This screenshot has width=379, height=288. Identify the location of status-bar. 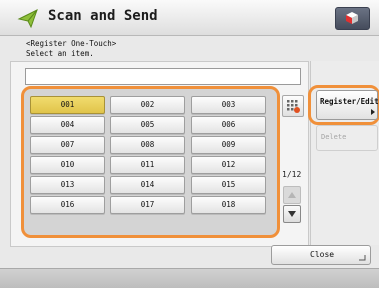
(189, 278).